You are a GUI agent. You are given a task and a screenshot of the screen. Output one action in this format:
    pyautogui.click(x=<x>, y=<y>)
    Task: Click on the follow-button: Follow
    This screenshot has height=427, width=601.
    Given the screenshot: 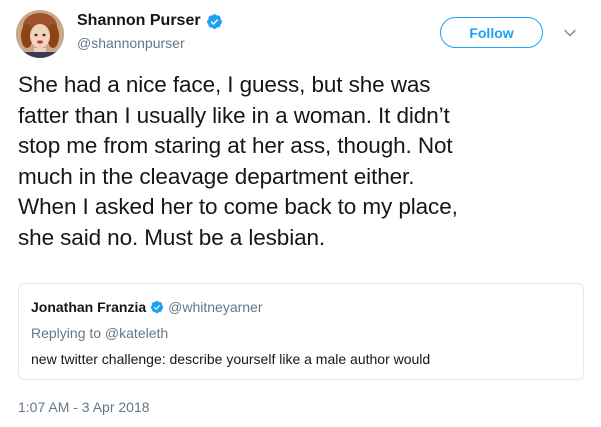 What is the action you would take?
    pyautogui.click(x=491, y=32)
    